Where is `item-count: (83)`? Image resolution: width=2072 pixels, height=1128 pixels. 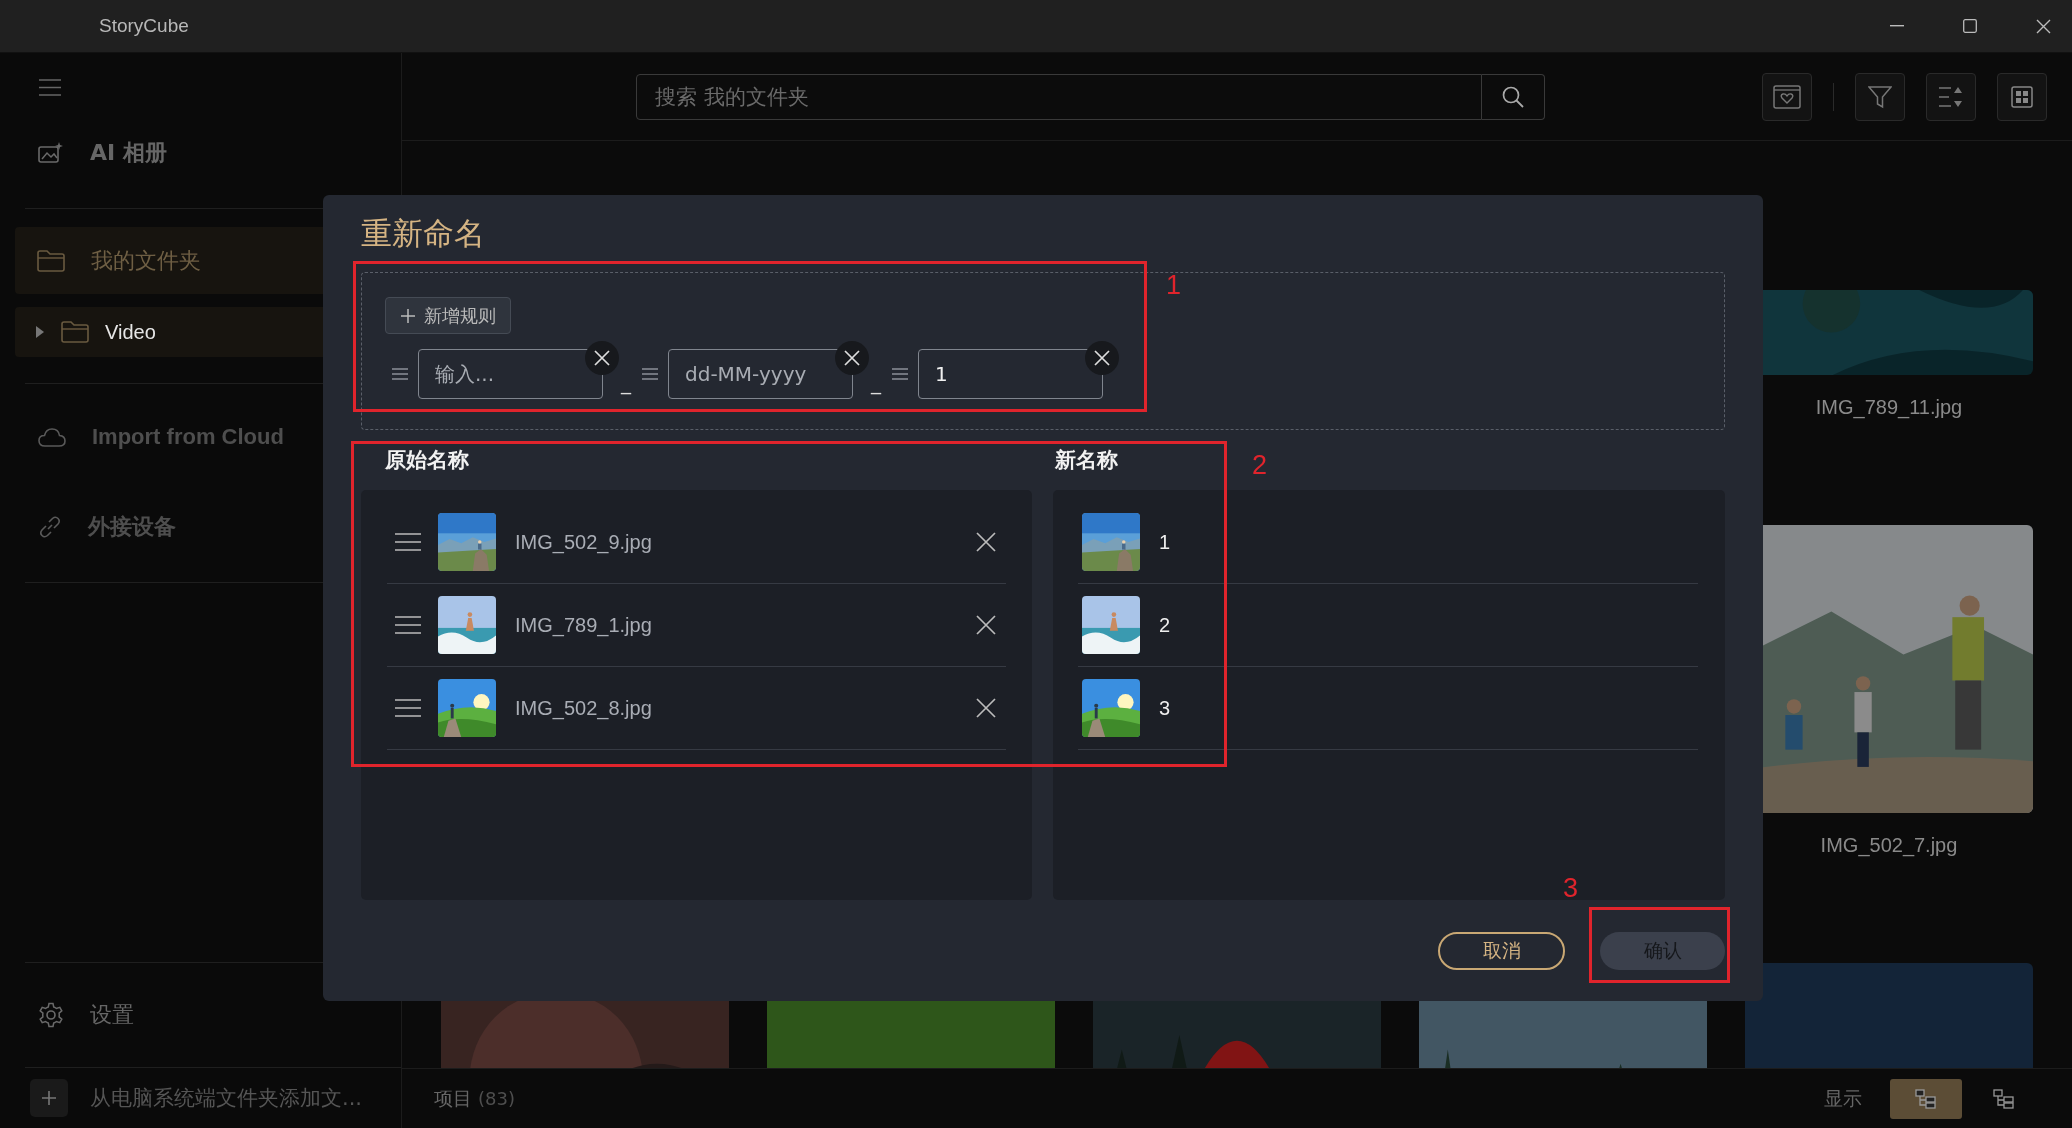 item-count: (83) is located at coordinates (496, 1098).